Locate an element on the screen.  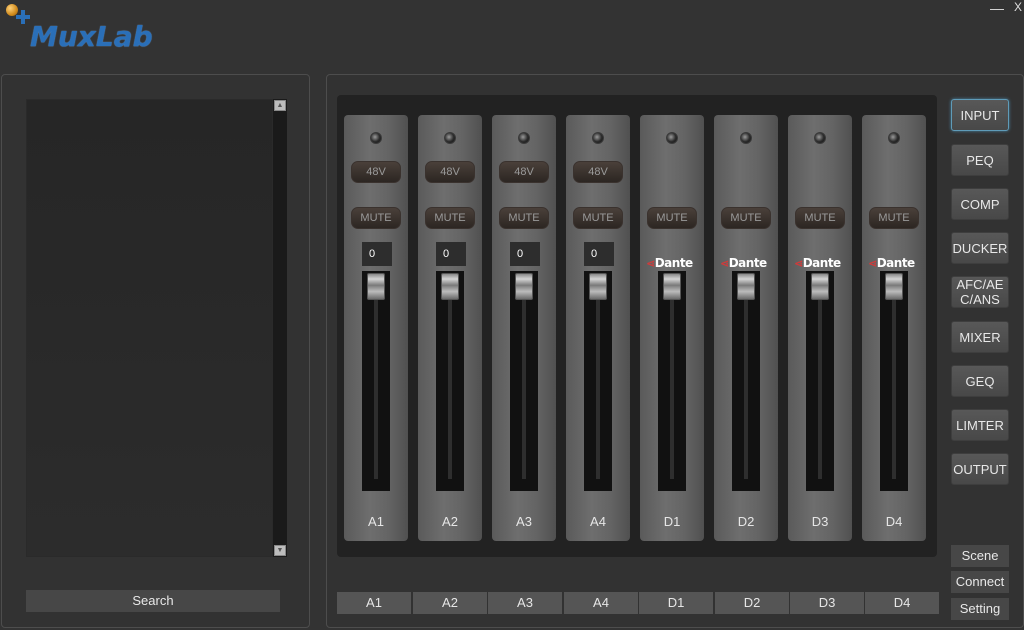
channel-label: A4 is located at coordinates (598, 521).